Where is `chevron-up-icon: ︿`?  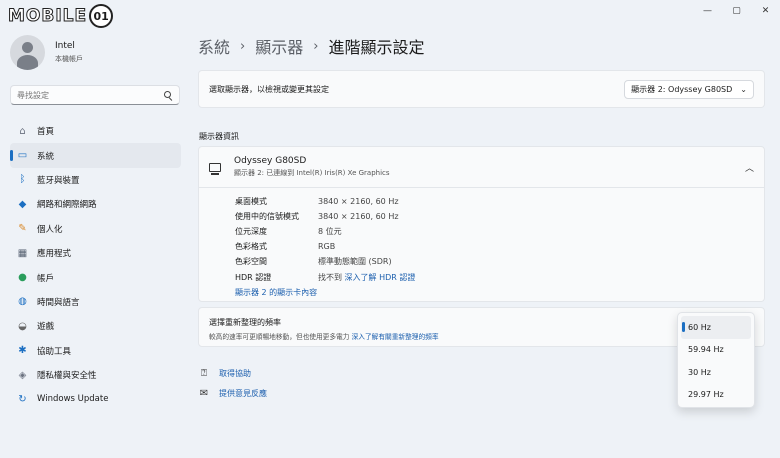 chevron-up-icon: ︿ is located at coordinates (749, 167).